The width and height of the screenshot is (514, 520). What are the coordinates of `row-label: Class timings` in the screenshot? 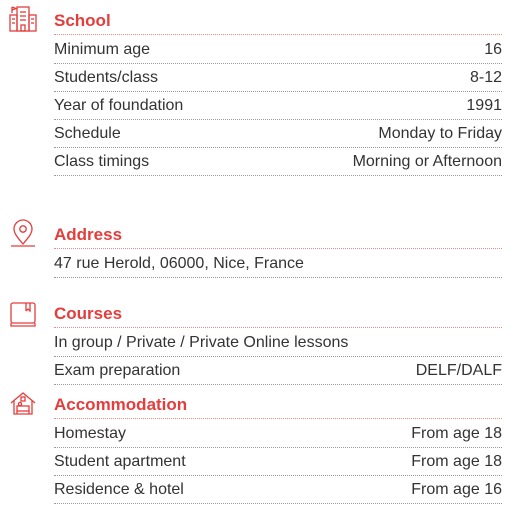 It's located at (102, 161).